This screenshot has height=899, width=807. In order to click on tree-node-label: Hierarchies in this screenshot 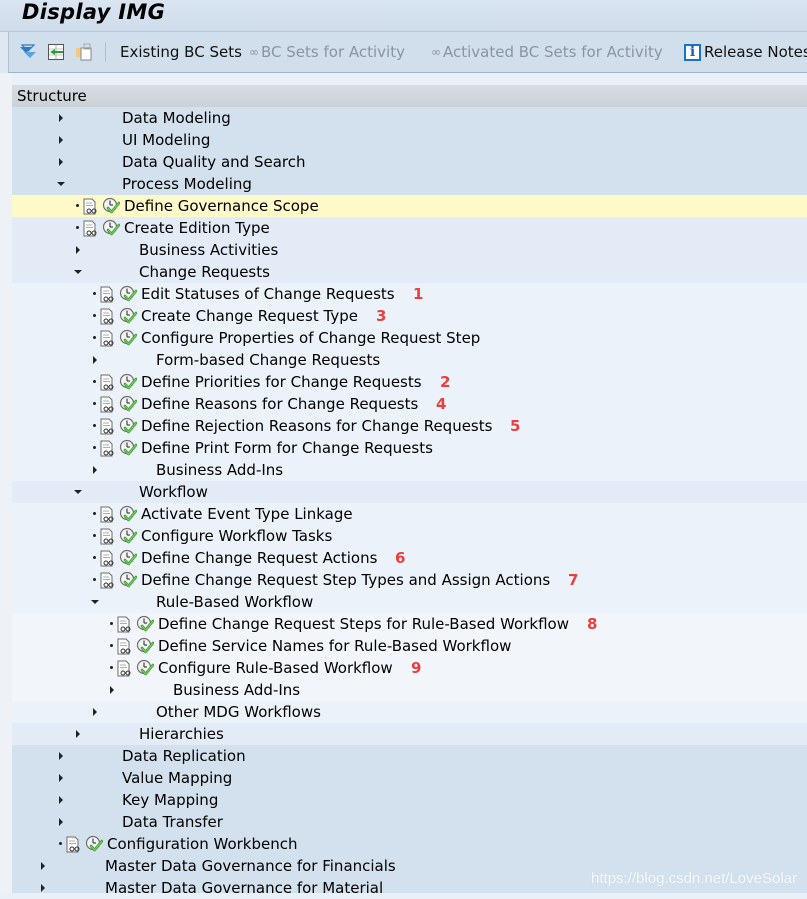, I will do `click(181, 734)`.